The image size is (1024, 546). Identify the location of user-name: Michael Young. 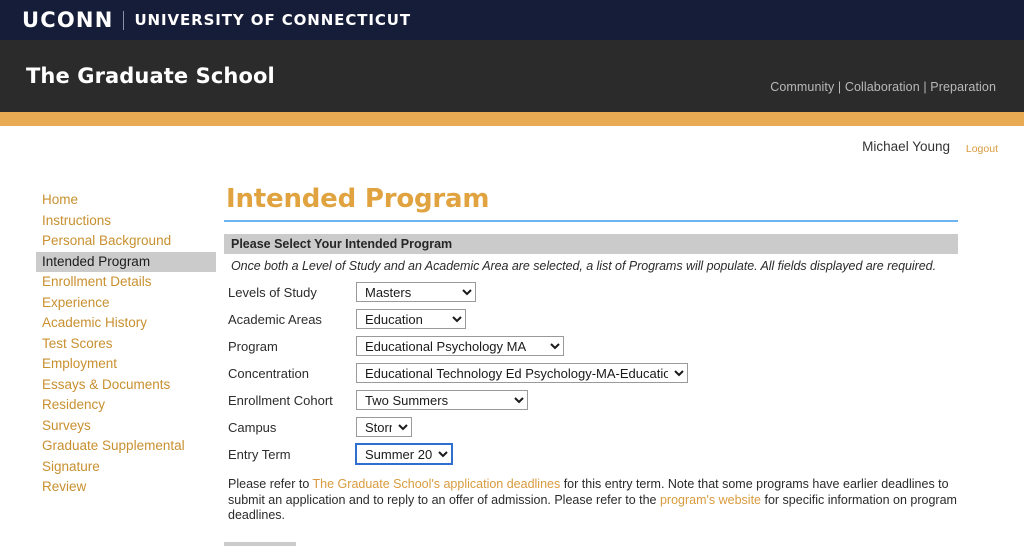
(906, 146).